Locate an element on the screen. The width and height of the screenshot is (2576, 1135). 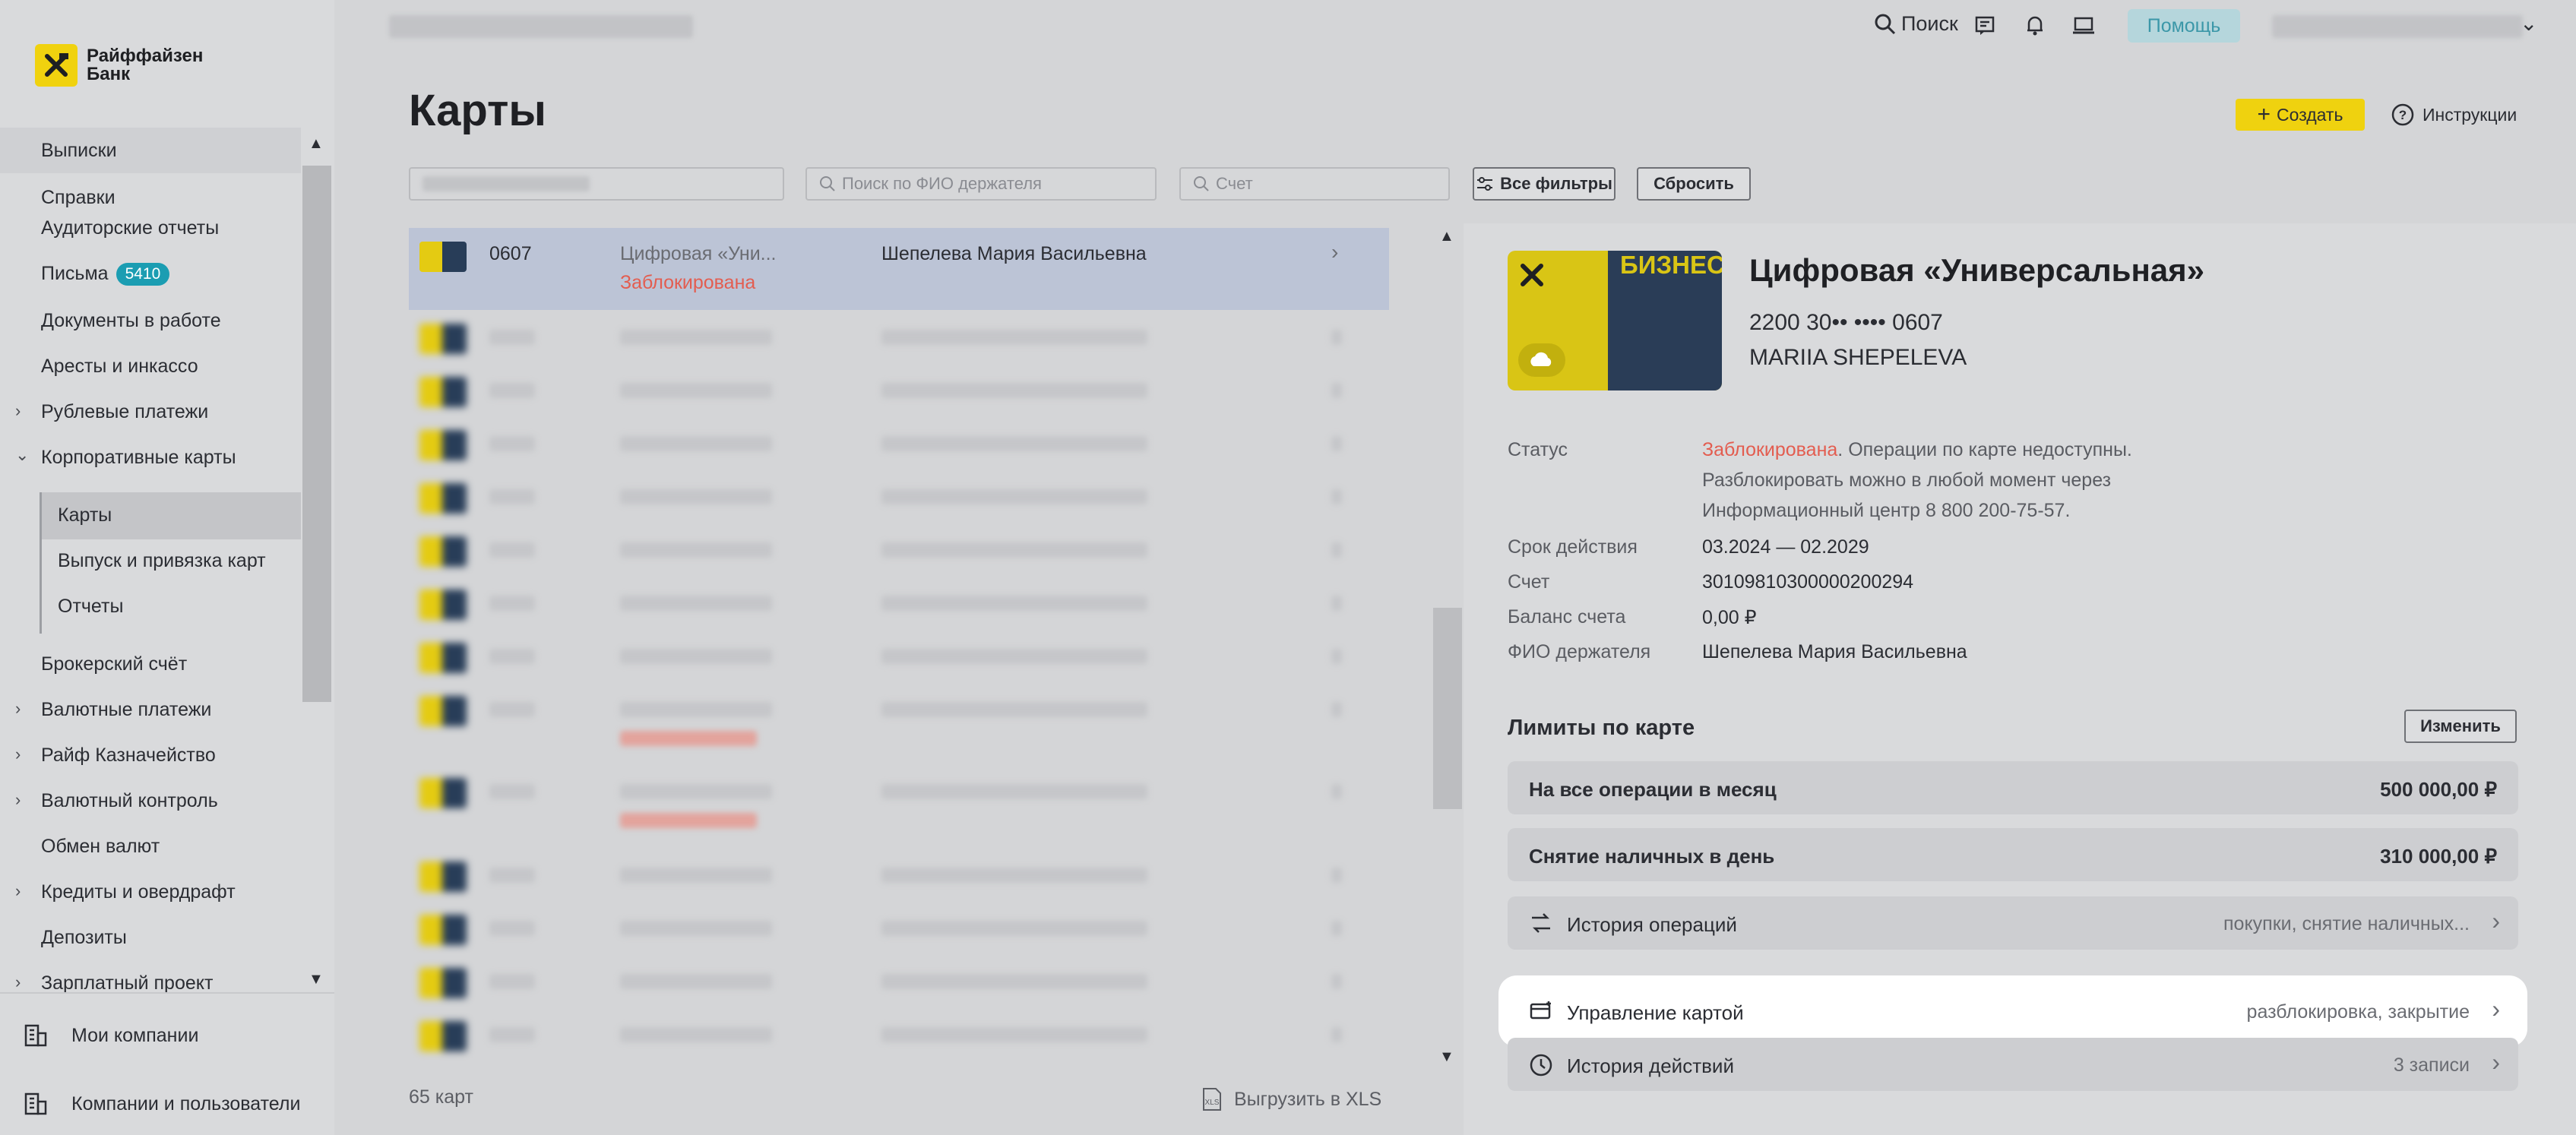
my-companies-link: Мои компании is located at coordinates (111, 1035).